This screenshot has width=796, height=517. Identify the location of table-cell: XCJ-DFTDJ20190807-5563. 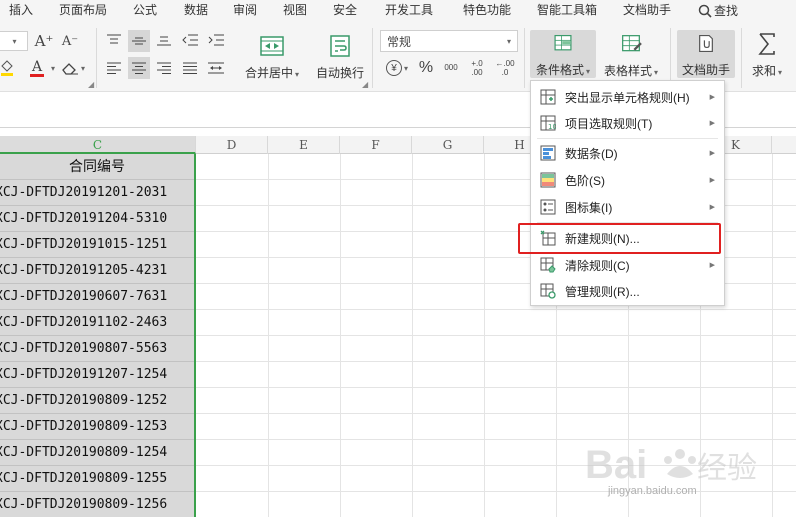
(97, 349).